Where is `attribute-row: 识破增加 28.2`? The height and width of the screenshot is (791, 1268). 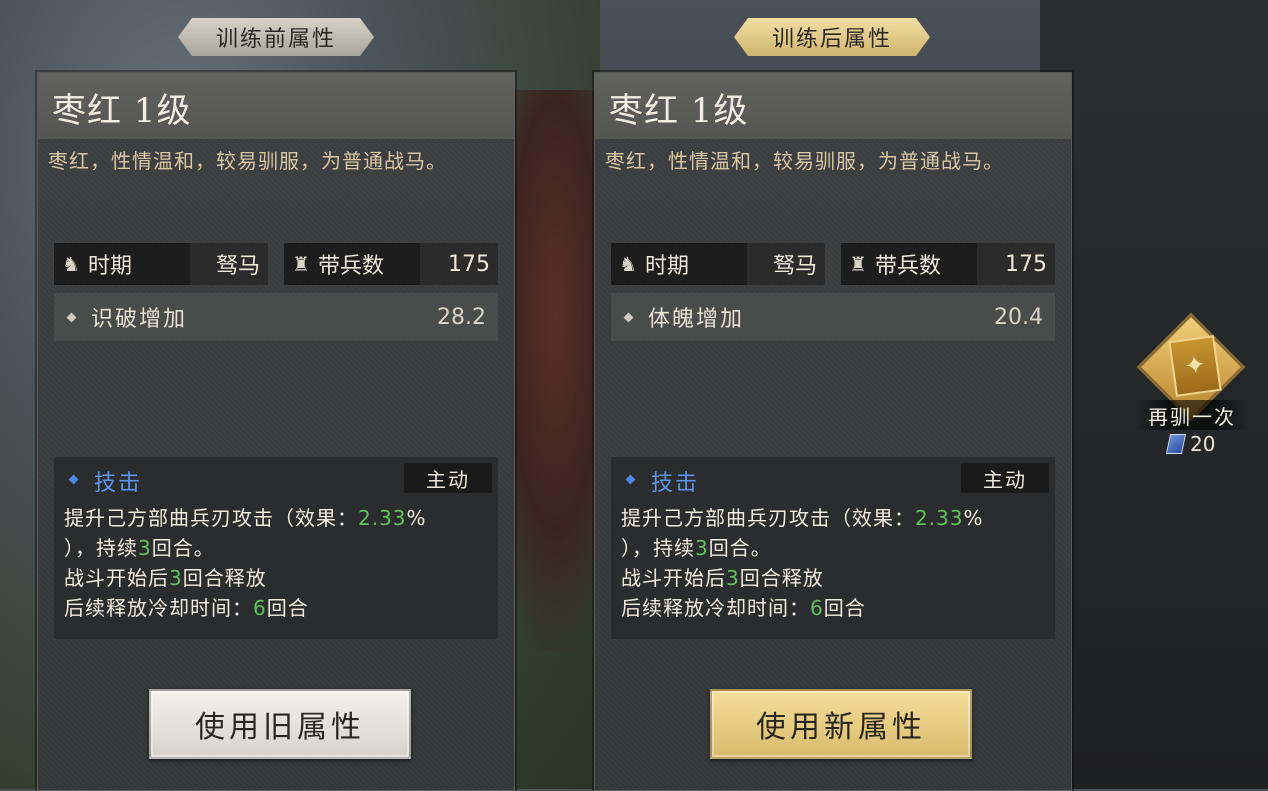
attribute-row: 识破增加 28.2 is located at coordinates (276, 317).